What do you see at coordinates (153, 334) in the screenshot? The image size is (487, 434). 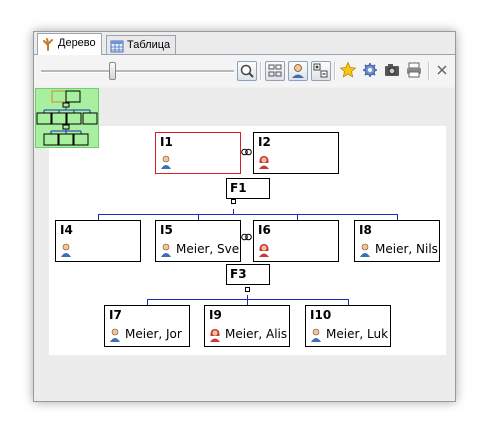 I see `person-name: Meier, Jor` at bounding box center [153, 334].